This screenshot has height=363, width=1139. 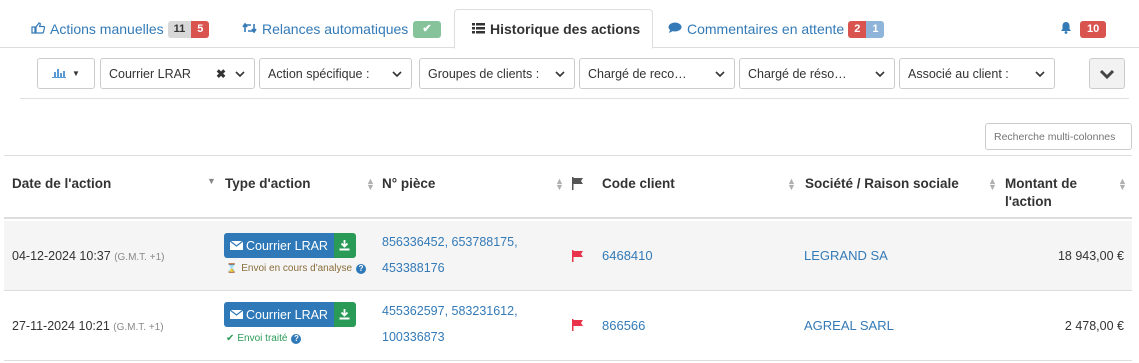 What do you see at coordinates (857, 29) in the screenshot?
I see `count-badge: 2` at bounding box center [857, 29].